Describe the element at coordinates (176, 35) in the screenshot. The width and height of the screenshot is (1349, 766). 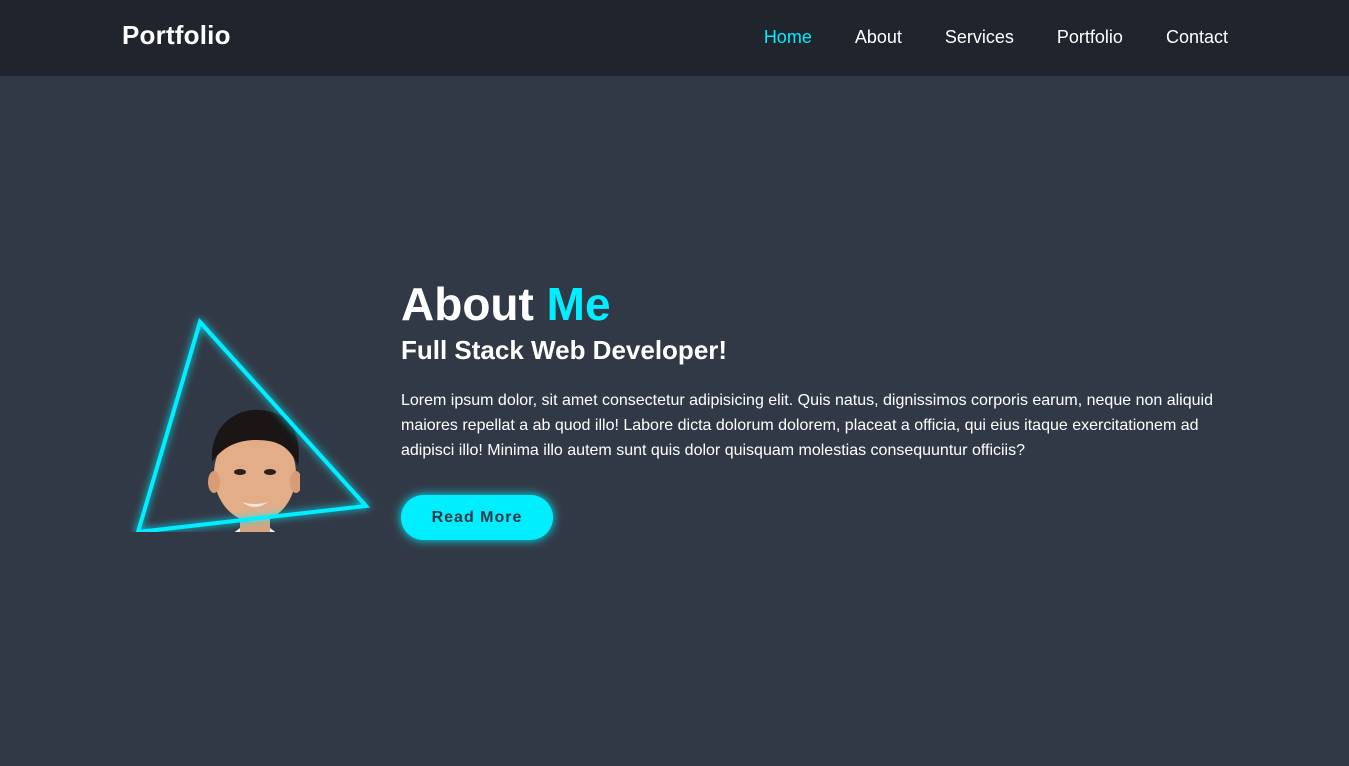
I see `logo-link: Portfolio` at that location.